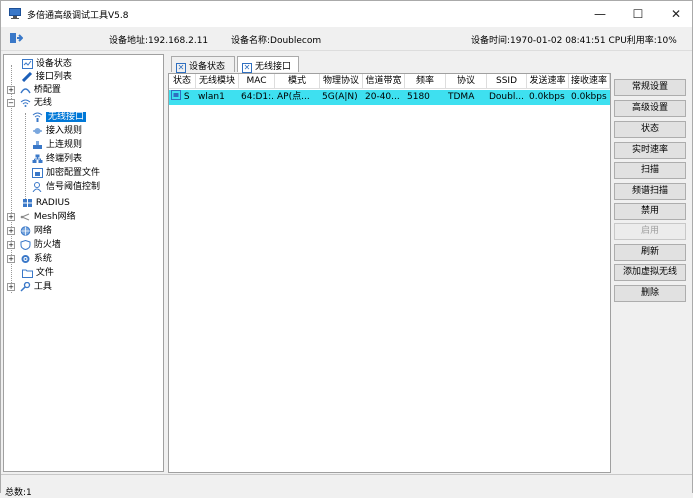 This screenshot has height=498, width=693. What do you see at coordinates (650, 108) in the screenshot?
I see `advanced-settings-button: 高级设置` at bounding box center [650, 108].